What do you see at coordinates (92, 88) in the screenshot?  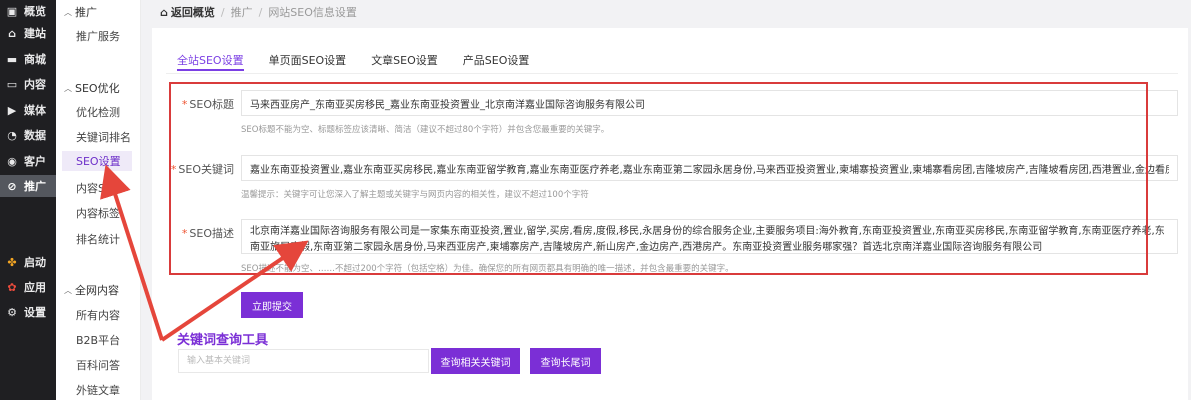 I see `group-seo: ︿ SEO优化` at bounding box center [92, 88].